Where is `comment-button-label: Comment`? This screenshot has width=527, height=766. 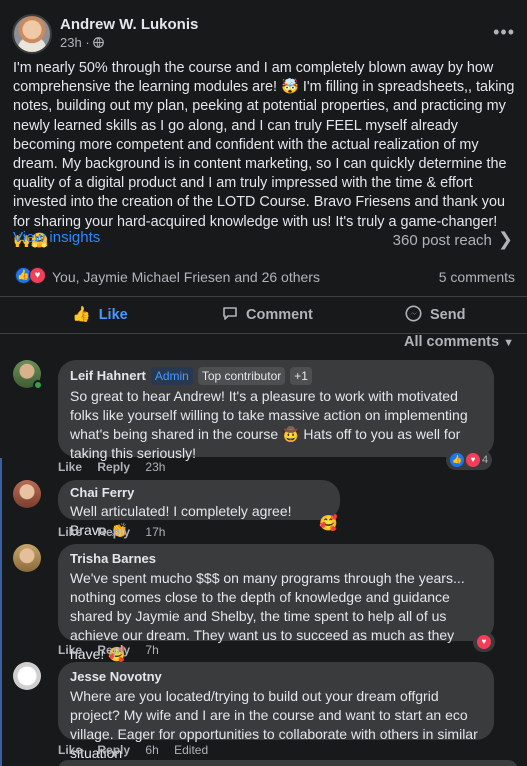 comment-button-label: Comment is located at coordinates (279, 315).